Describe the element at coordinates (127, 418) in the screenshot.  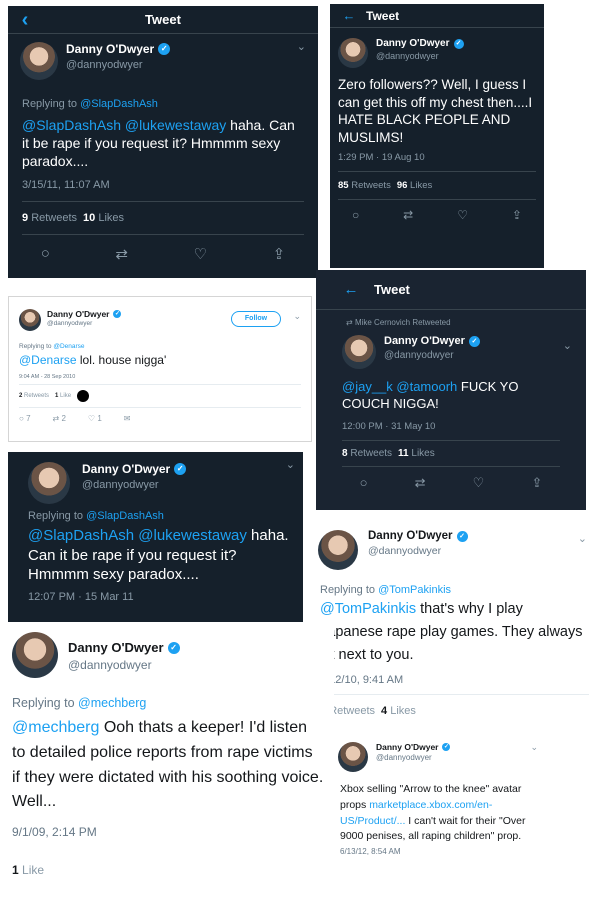
I see `dm-icon: ✉` at that location.